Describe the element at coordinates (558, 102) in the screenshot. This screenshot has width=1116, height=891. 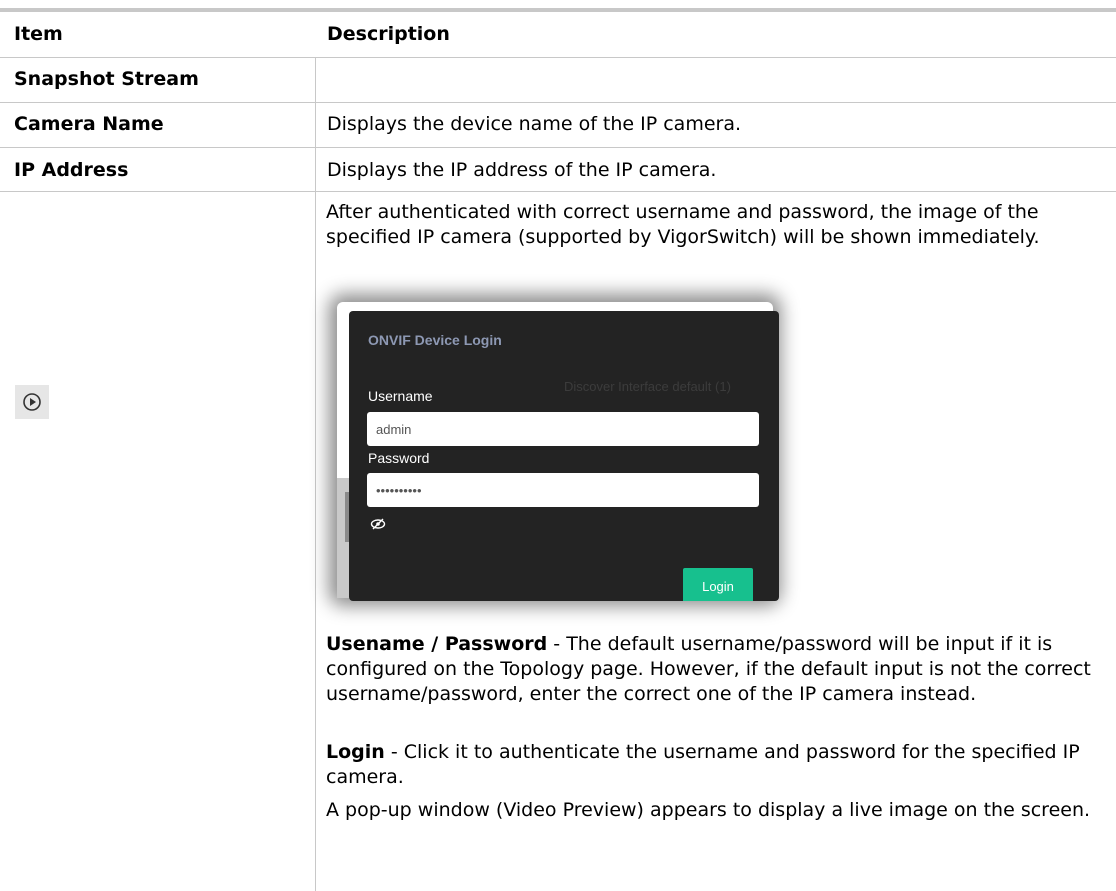
I see `section-divider` at that location.